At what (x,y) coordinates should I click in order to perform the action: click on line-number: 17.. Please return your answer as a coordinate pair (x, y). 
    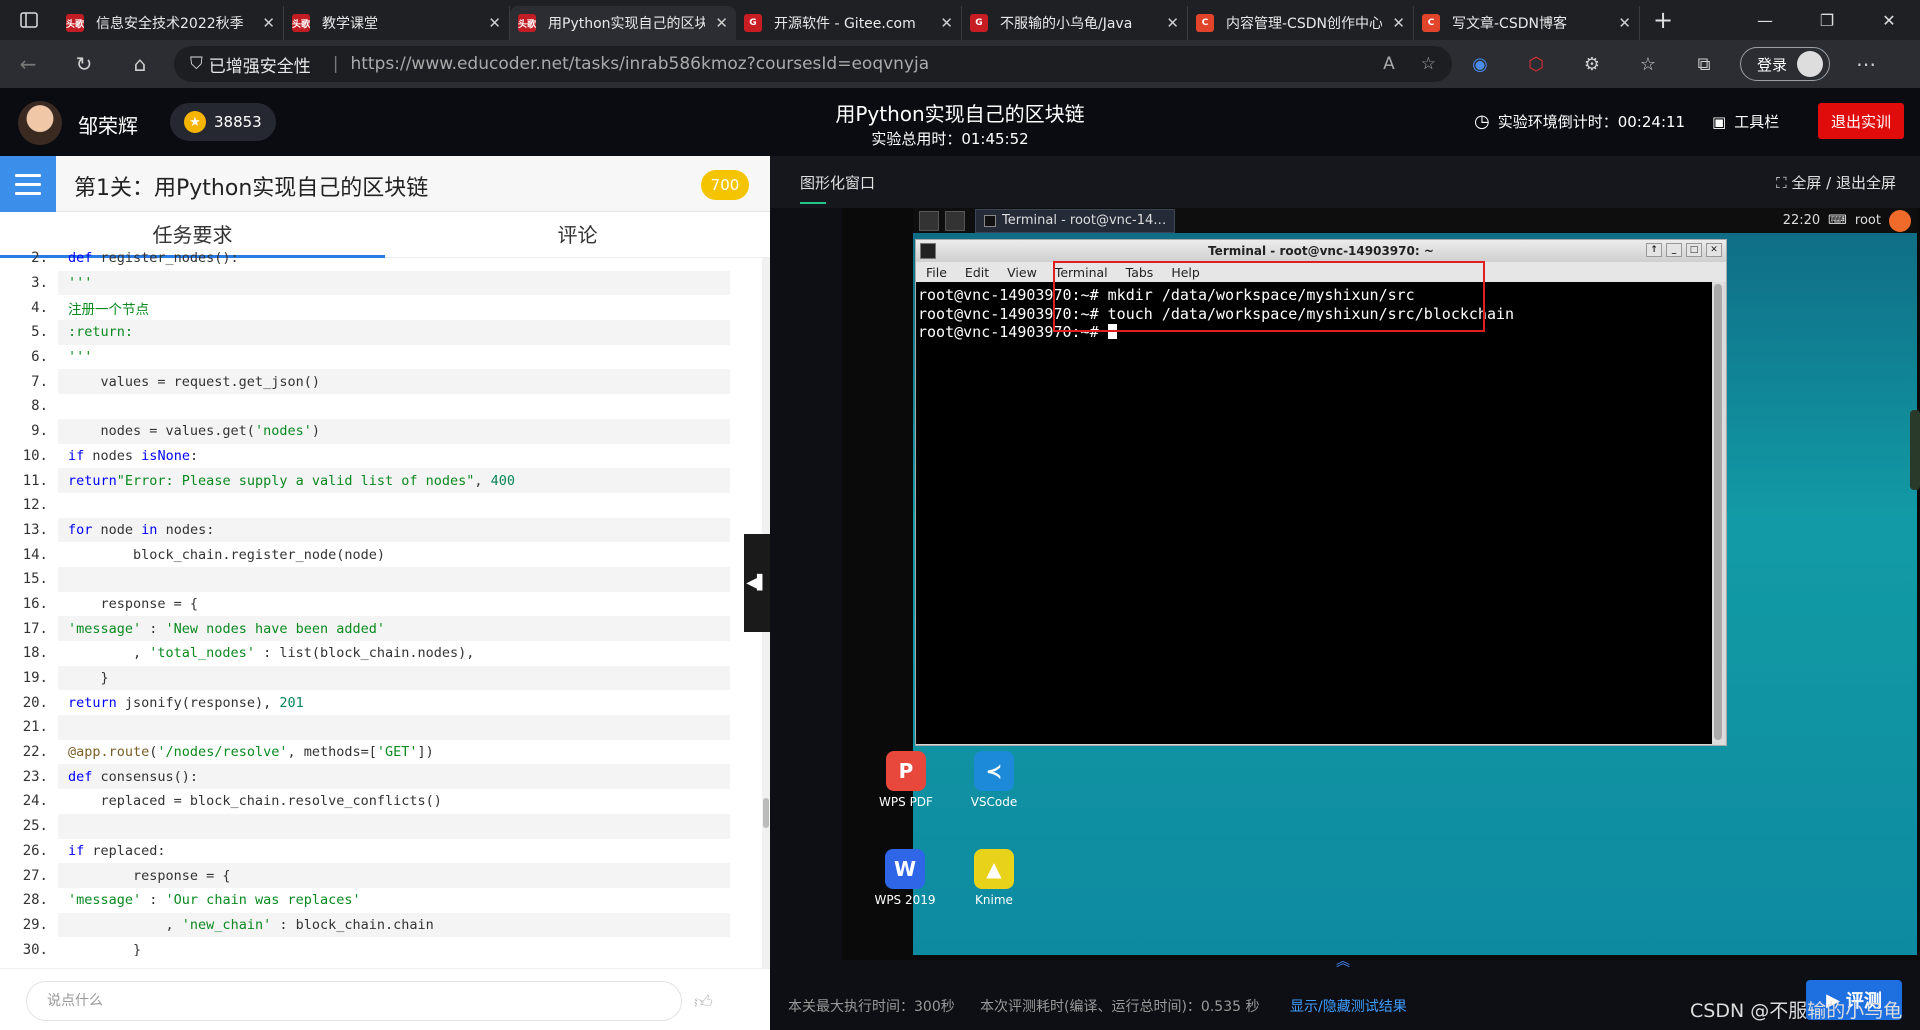
    Looking at the image, I should click on (35, 628).